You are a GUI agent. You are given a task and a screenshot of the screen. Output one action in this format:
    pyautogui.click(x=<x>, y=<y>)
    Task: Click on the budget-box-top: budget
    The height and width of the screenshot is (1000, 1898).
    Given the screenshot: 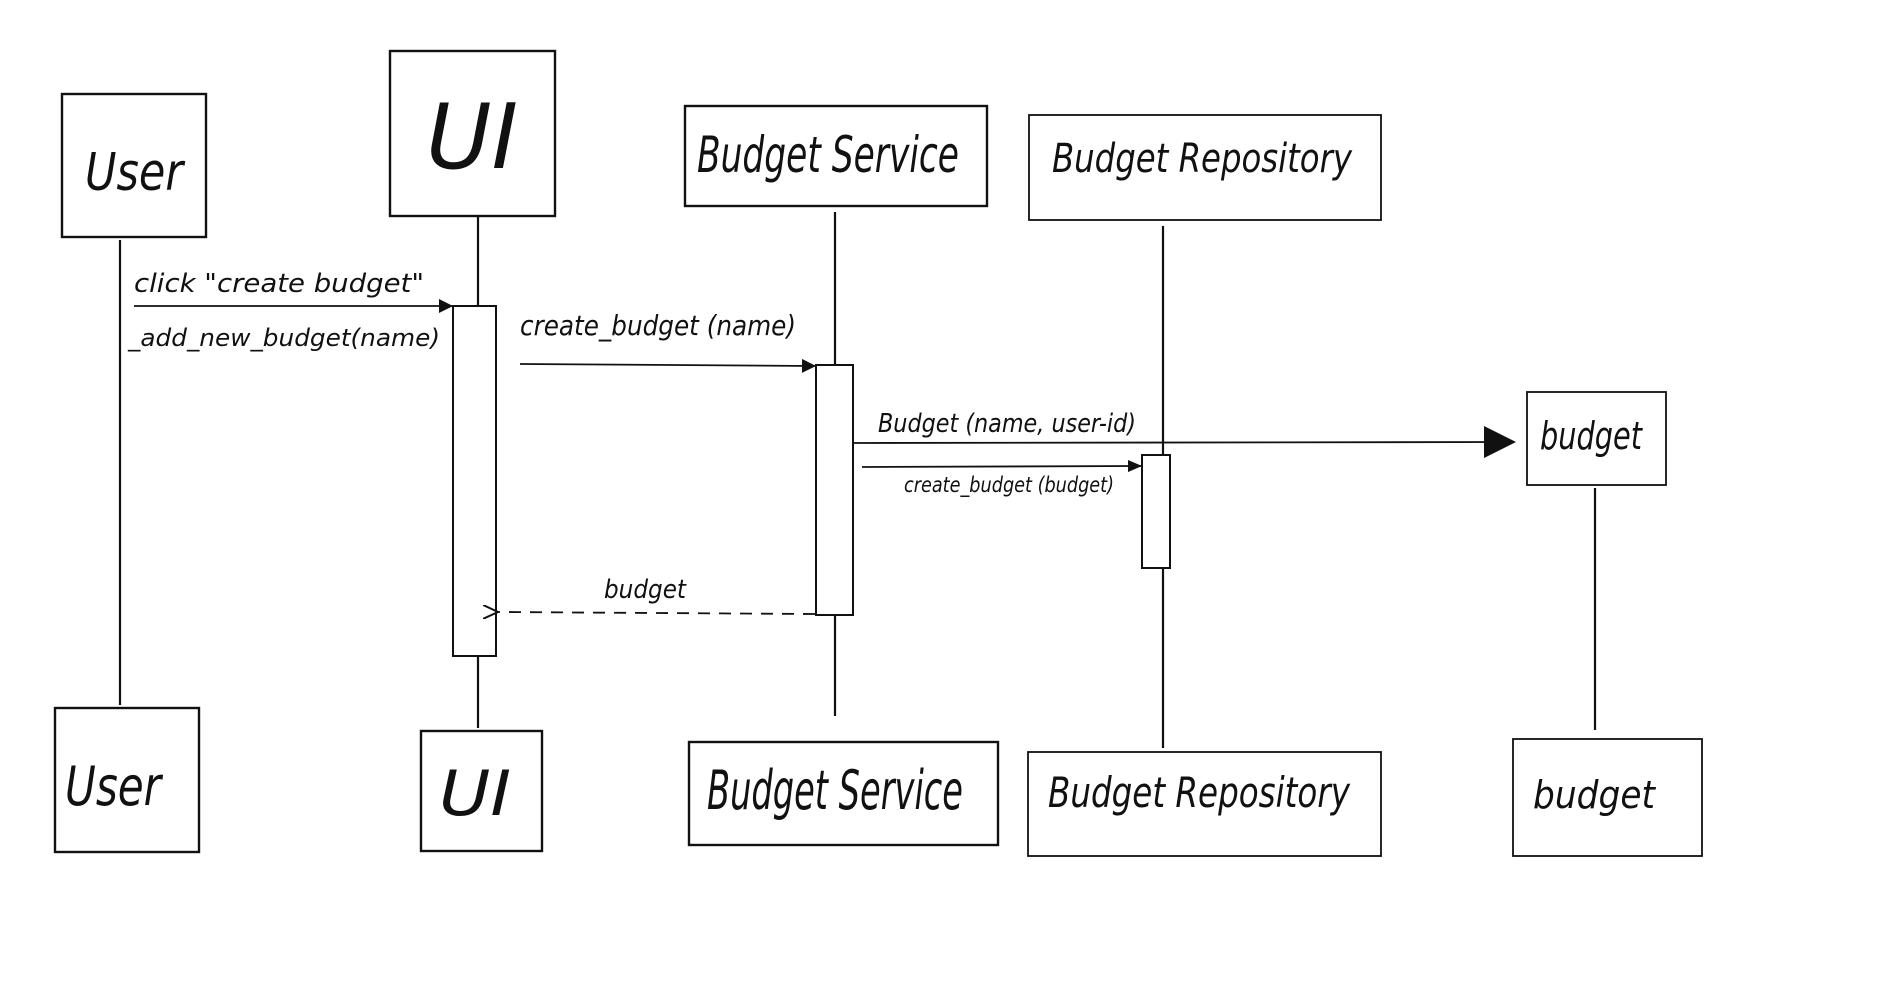 What is the action you would take?
    pyautogui.click(x=1596, y=438)
    